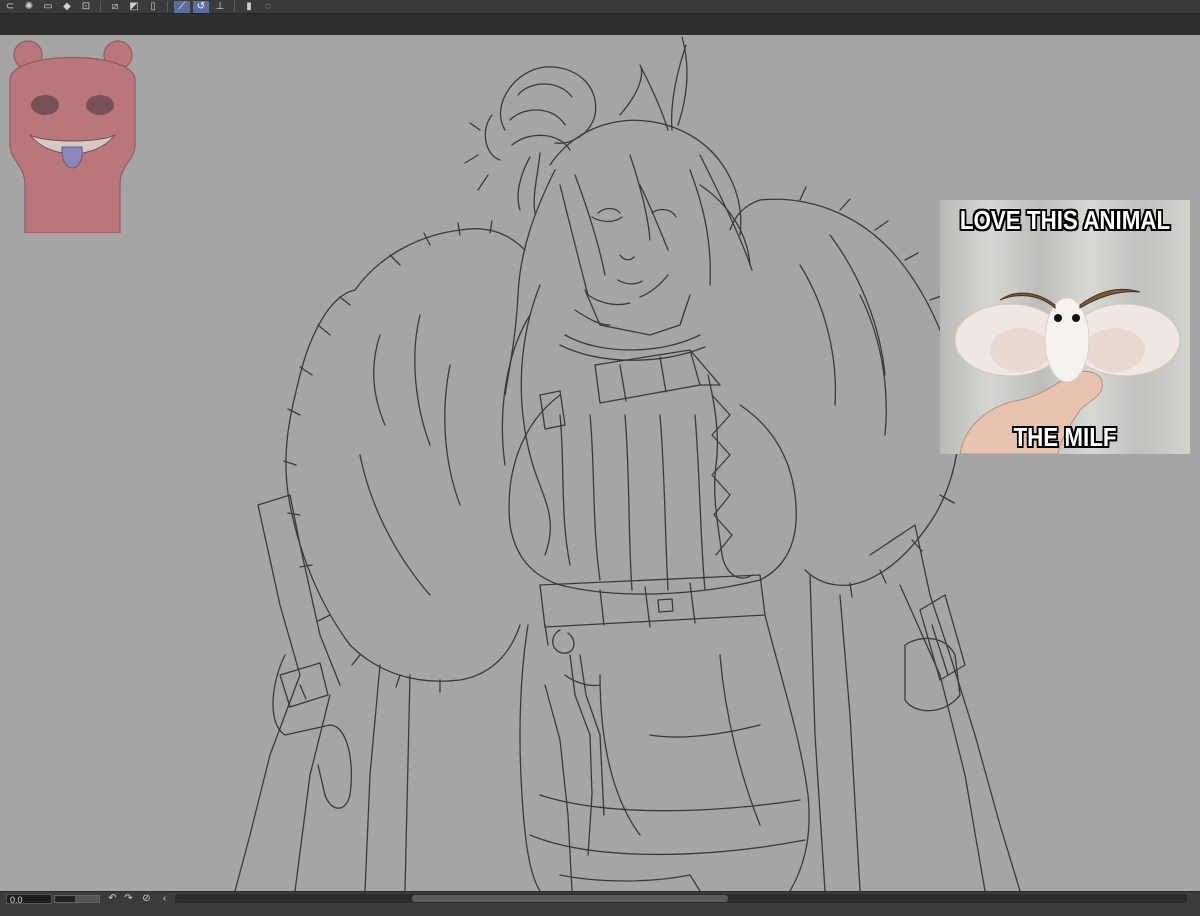 The height and width of the screenshot is (916, 1200). I want to click on ruler-icon: ⟋, so click(182, 6).